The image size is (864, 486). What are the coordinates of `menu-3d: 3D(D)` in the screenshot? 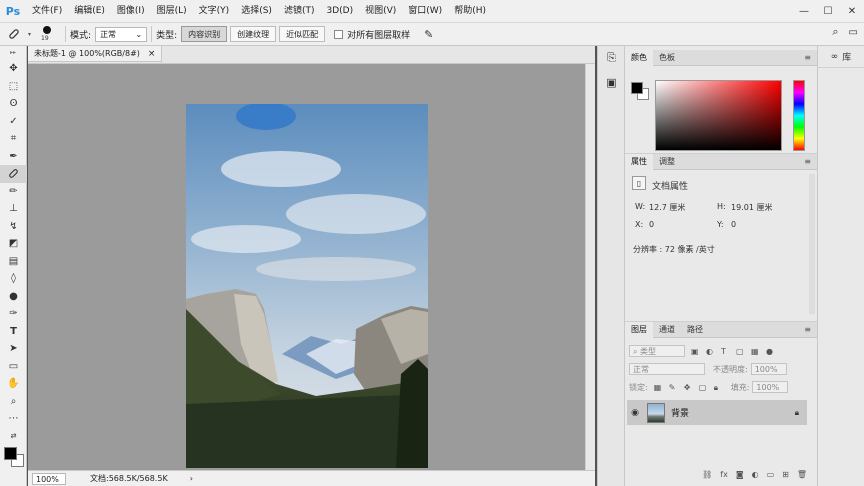 It's located at (339, 11).